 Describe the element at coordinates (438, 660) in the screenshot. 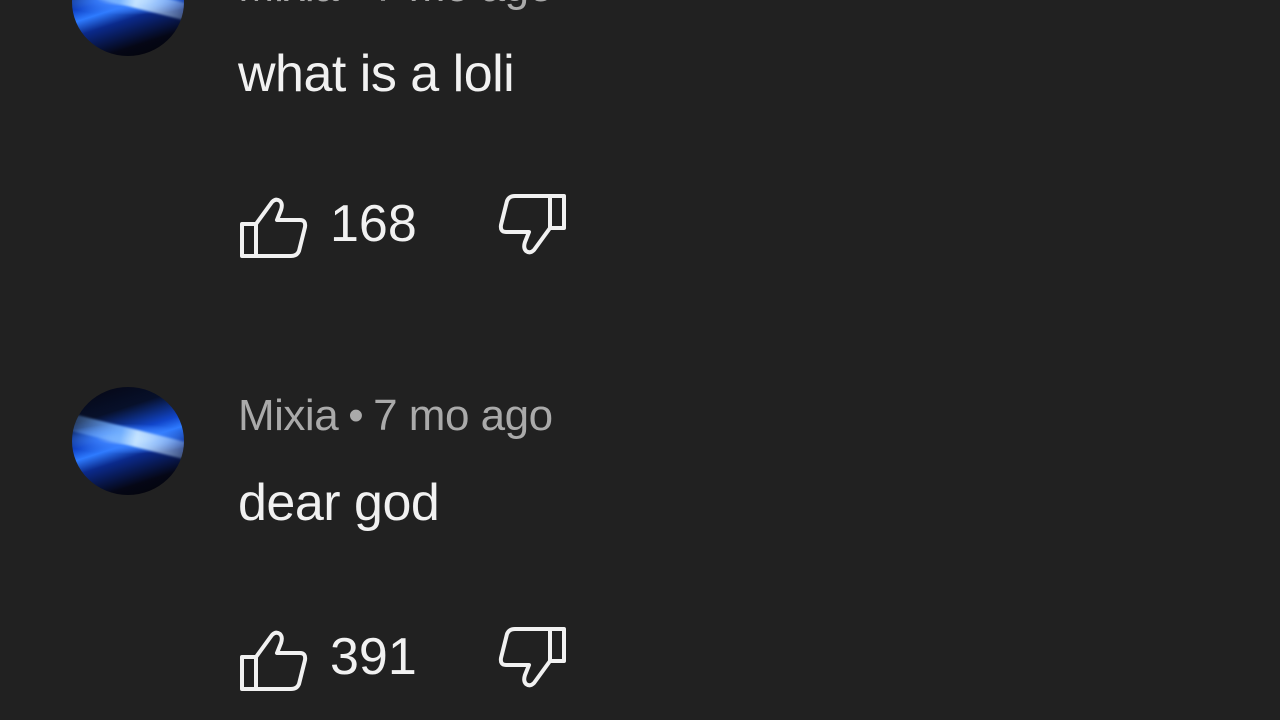

I see `comment-actions: 391` at that location.